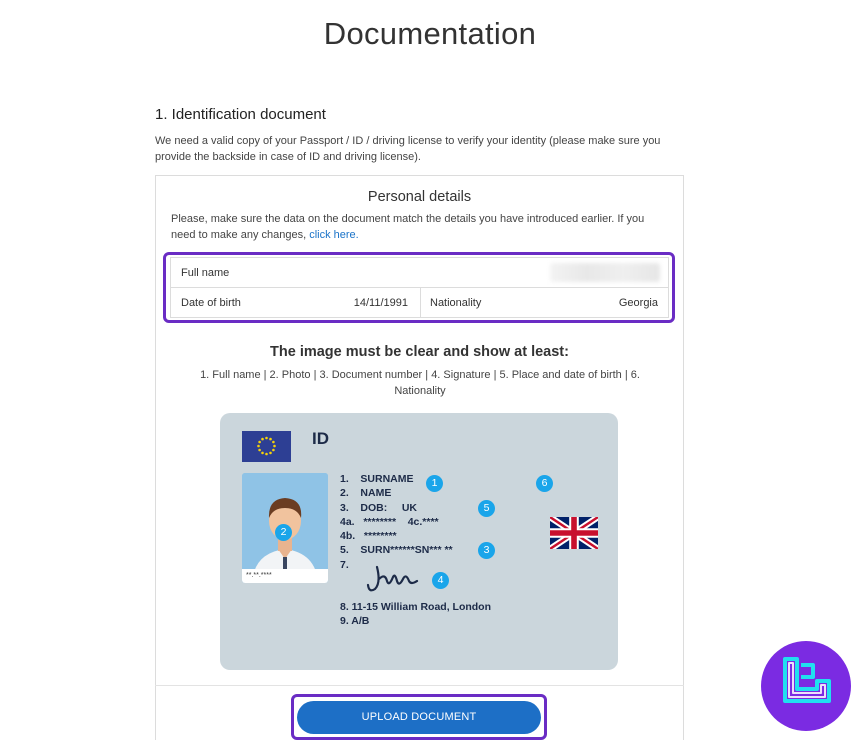 Image resolution: width=860 pixels, height=740 pixels. What do you see at coordinates (419, 273) in the screenshot?
I see `full-name-row: Full name` at bounding box center [419, 273].